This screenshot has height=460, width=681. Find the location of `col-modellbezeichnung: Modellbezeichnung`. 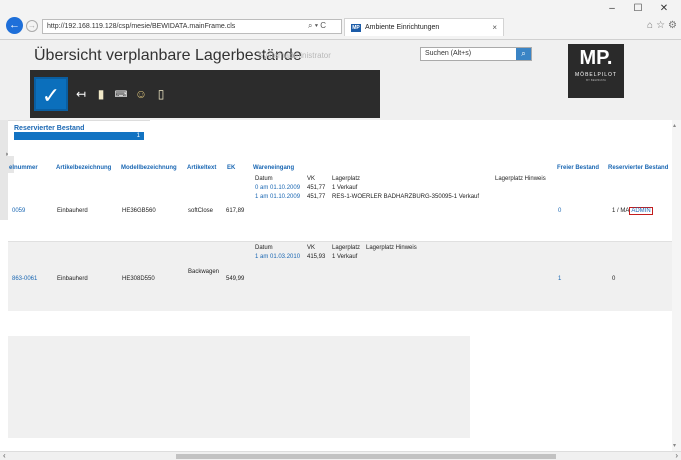

col-modellbezeichnung: Modellbezeichnung is located at coordinates (149, 168).